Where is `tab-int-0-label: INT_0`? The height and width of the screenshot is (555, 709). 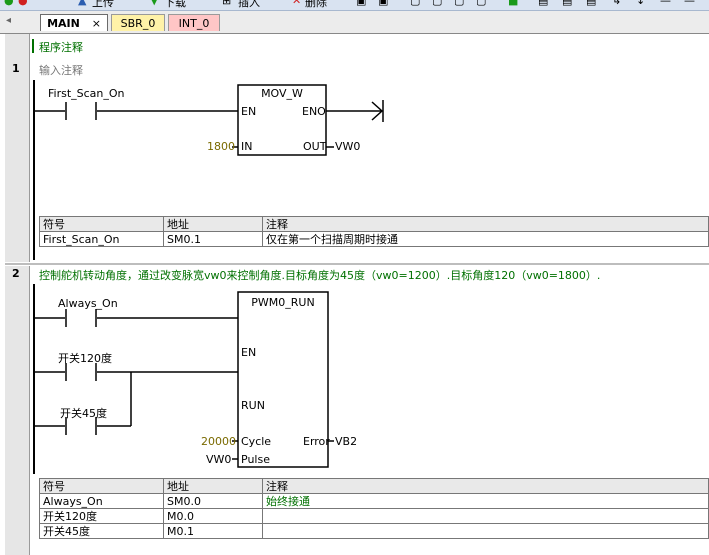 tab-int-0-label: INT_0 is located at coordinates (194, 23).